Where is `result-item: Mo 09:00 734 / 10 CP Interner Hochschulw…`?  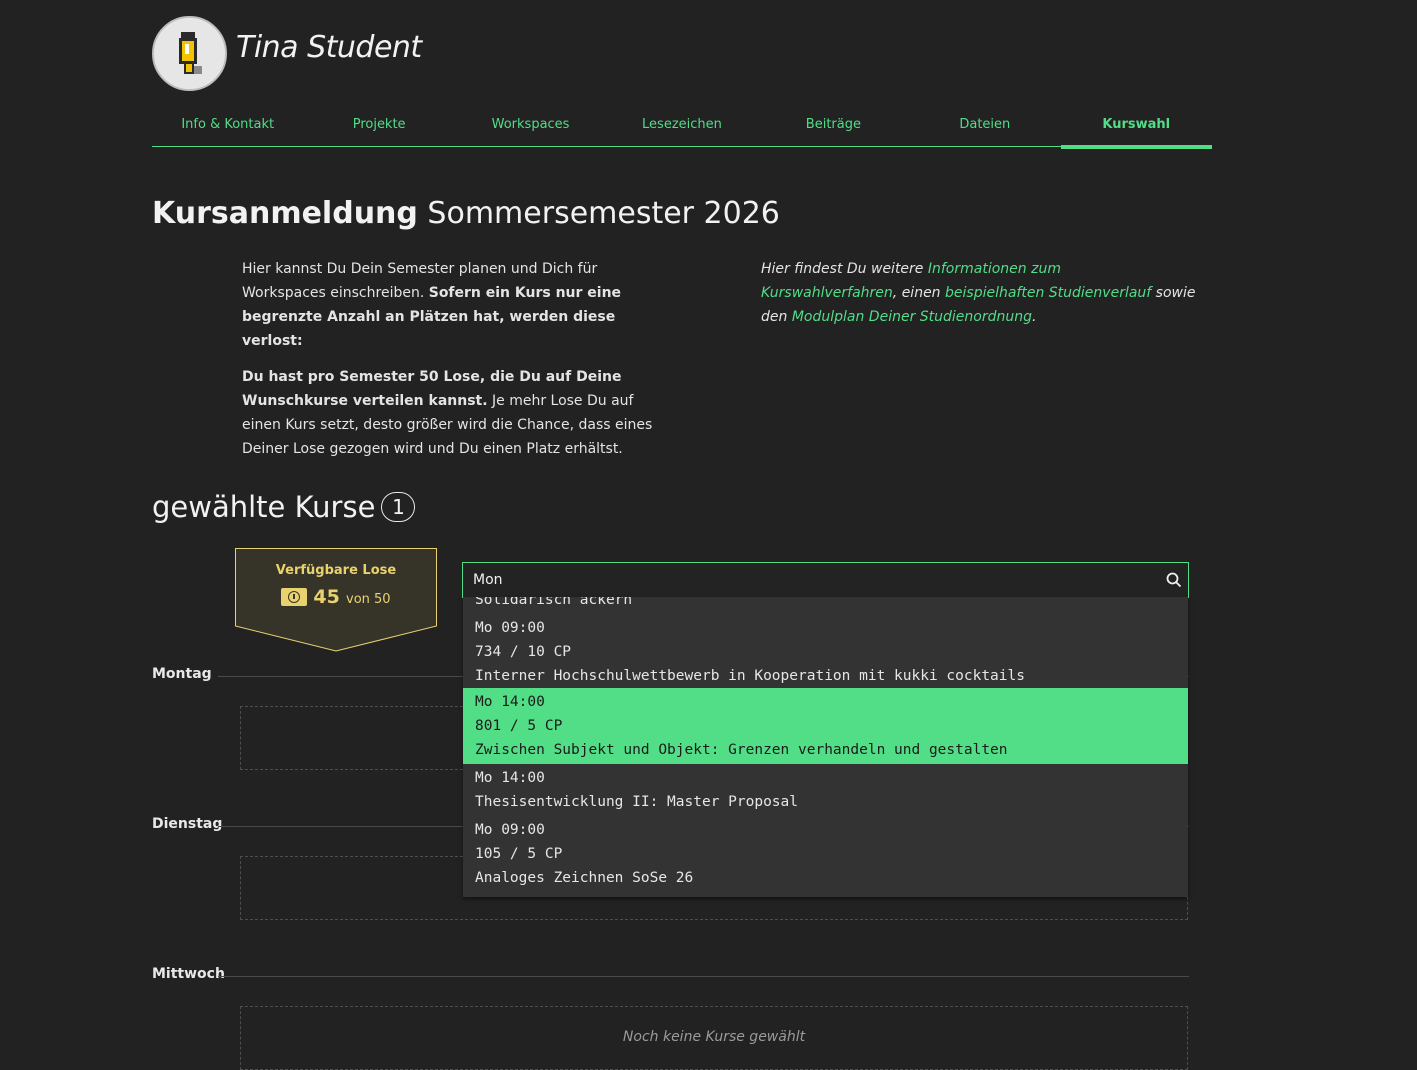 result-item: Mo 09:00 734 / 10 CP Interner Hochschulw… is located at coordinates (825, 650).